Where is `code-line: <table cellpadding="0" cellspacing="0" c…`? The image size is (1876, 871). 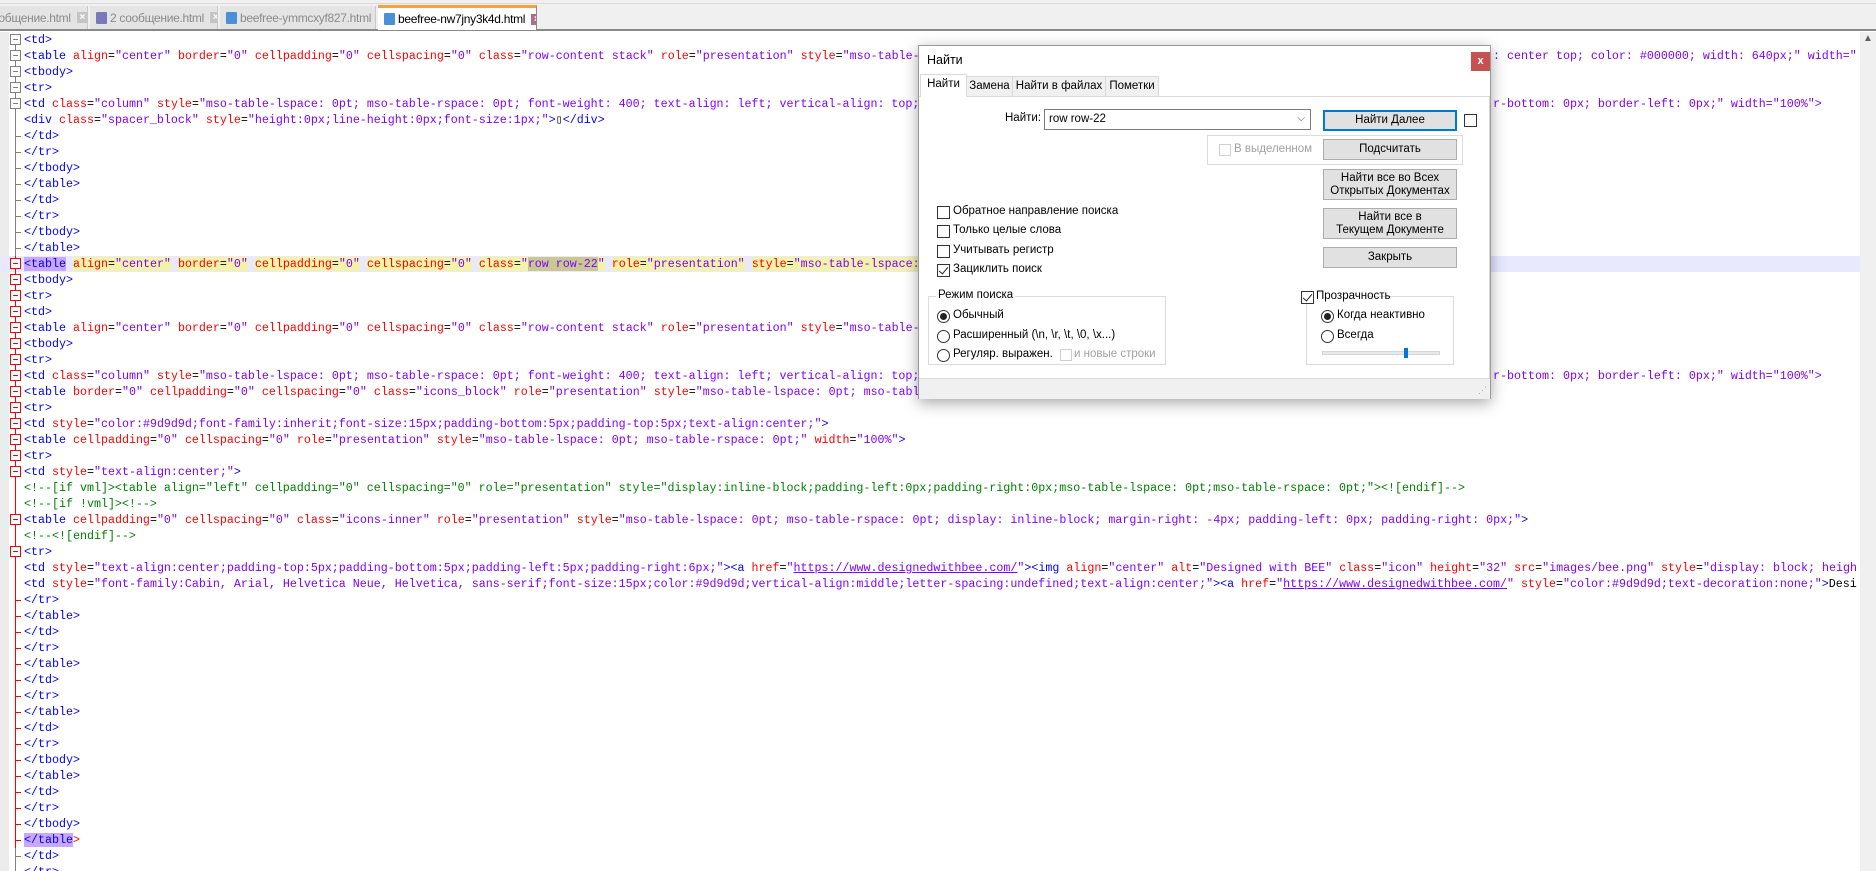
code-line: <table cellpadding="0" cellspacing="0" c… is located at coordinates (930, 520).